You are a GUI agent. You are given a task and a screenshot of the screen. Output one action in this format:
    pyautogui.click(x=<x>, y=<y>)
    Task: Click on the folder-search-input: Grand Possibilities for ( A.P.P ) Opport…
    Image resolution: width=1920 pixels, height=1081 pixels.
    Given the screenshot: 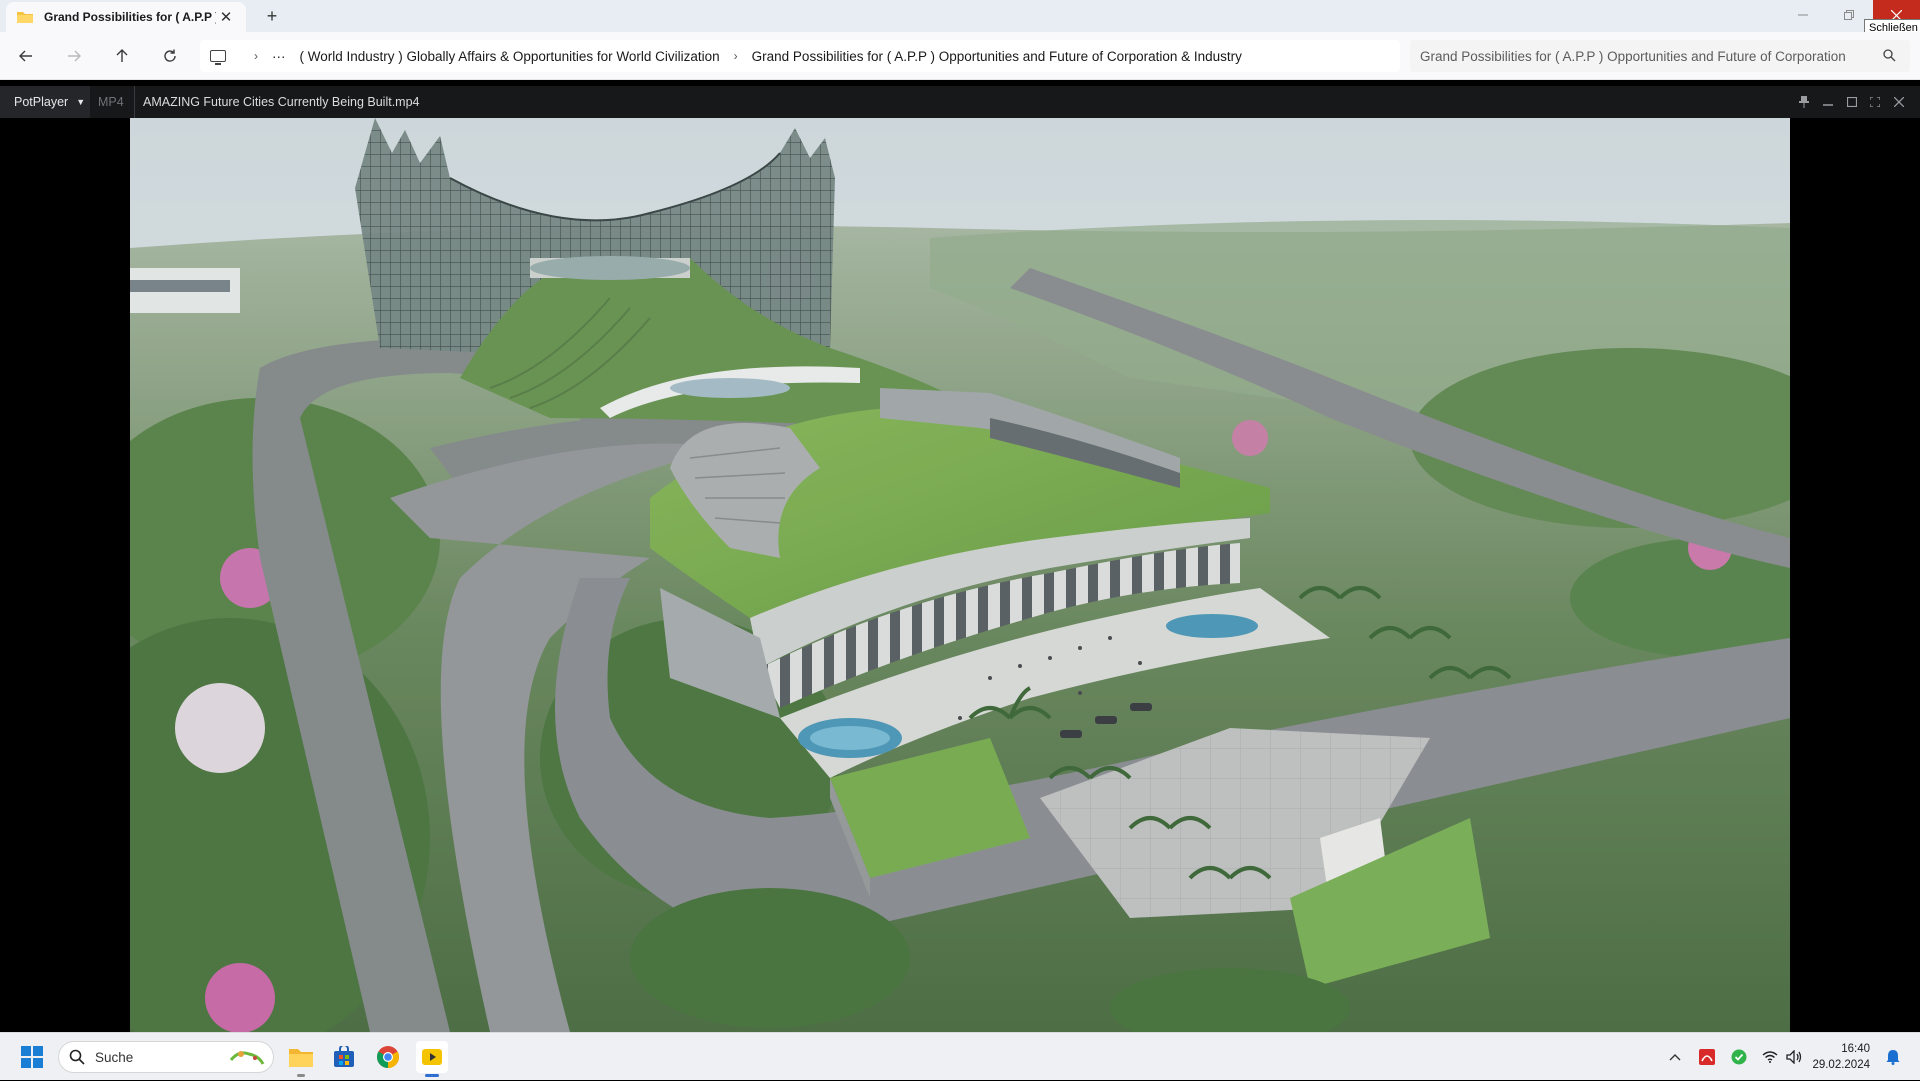 What is the action you would take?
    pyautogui.click(x=1660, y=56)
    